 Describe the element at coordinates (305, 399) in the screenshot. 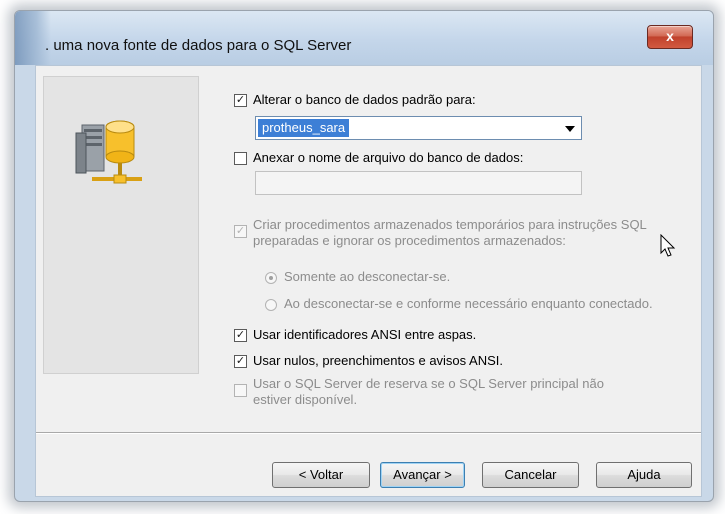

I see `failover-server-label-line2: estiver disponível.` at that location.